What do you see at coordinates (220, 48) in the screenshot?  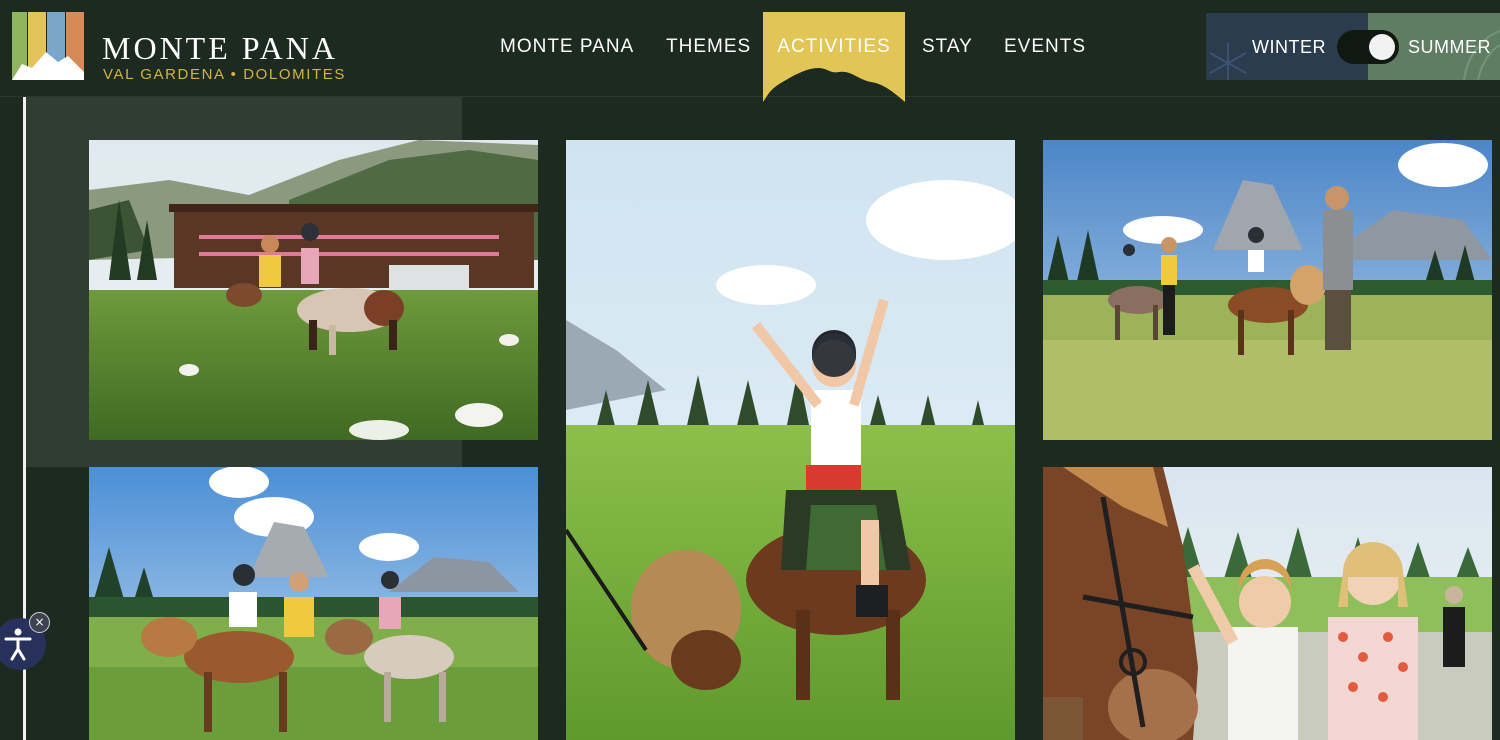 I see `logo-title: MONTE PANA` at bounding box center [220, 48].